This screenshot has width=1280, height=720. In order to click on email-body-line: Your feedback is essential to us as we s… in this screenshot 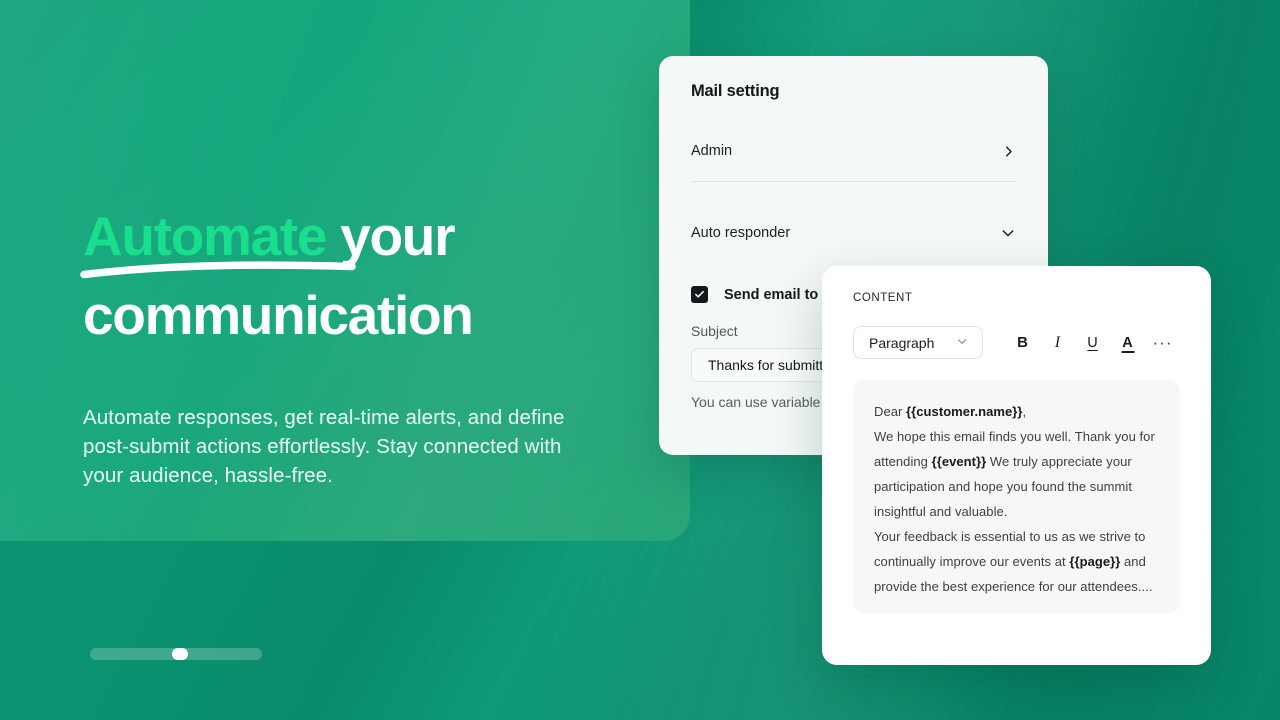, I will do `click(1016, 536)`.